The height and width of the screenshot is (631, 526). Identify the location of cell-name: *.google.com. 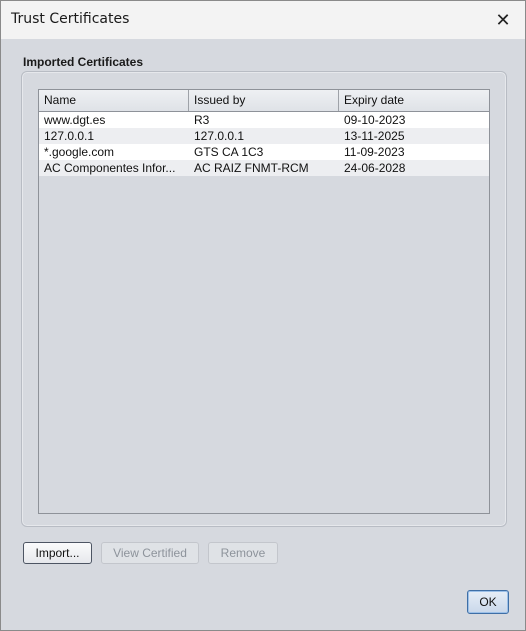
(79, 152).